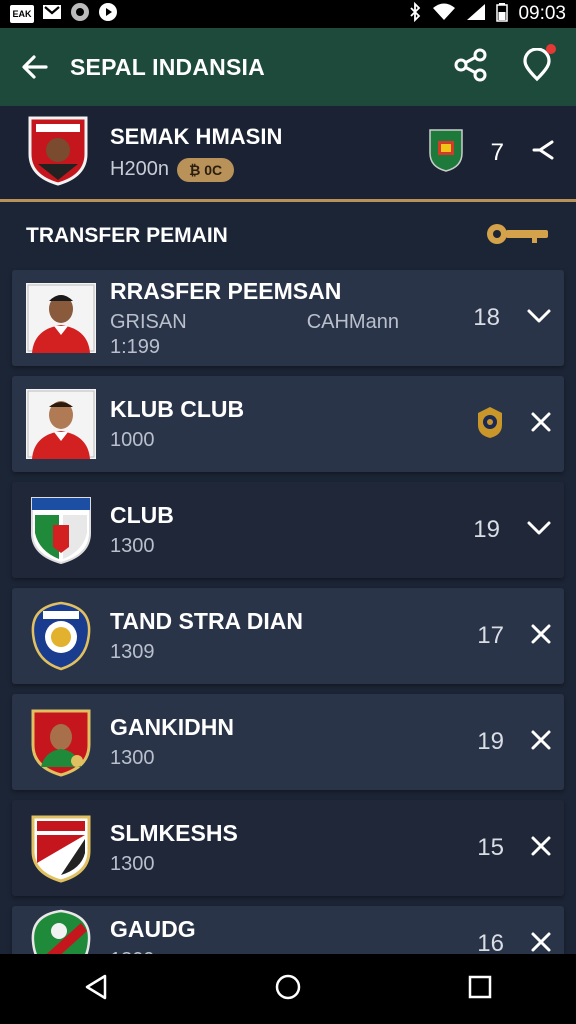 The height and width of the screenshot is (1024, 576). I want to click on back-arrow-icon, so click(35, 67).